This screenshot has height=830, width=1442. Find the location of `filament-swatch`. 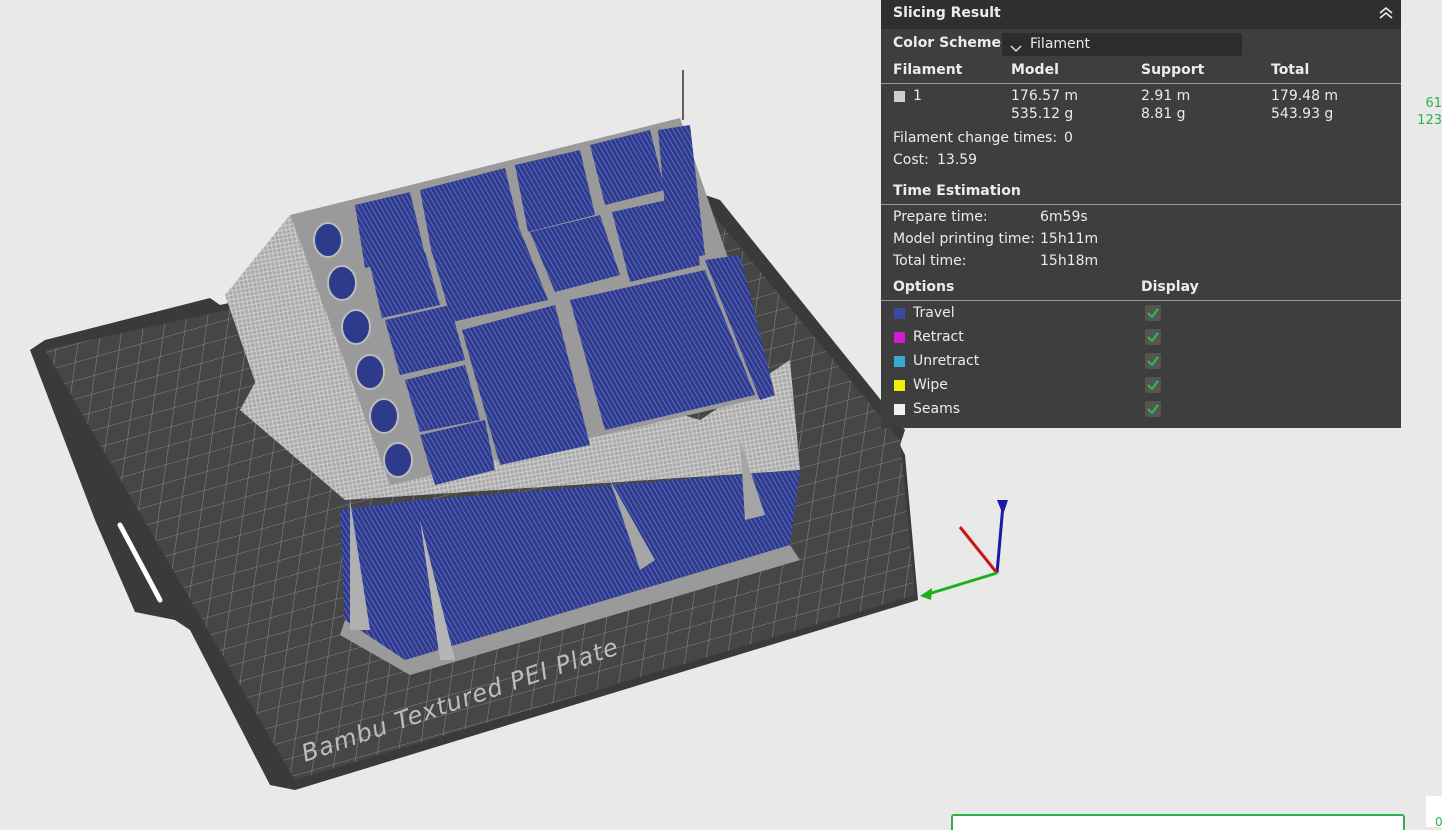

filament-swatch is located at coordinates (899, 96).